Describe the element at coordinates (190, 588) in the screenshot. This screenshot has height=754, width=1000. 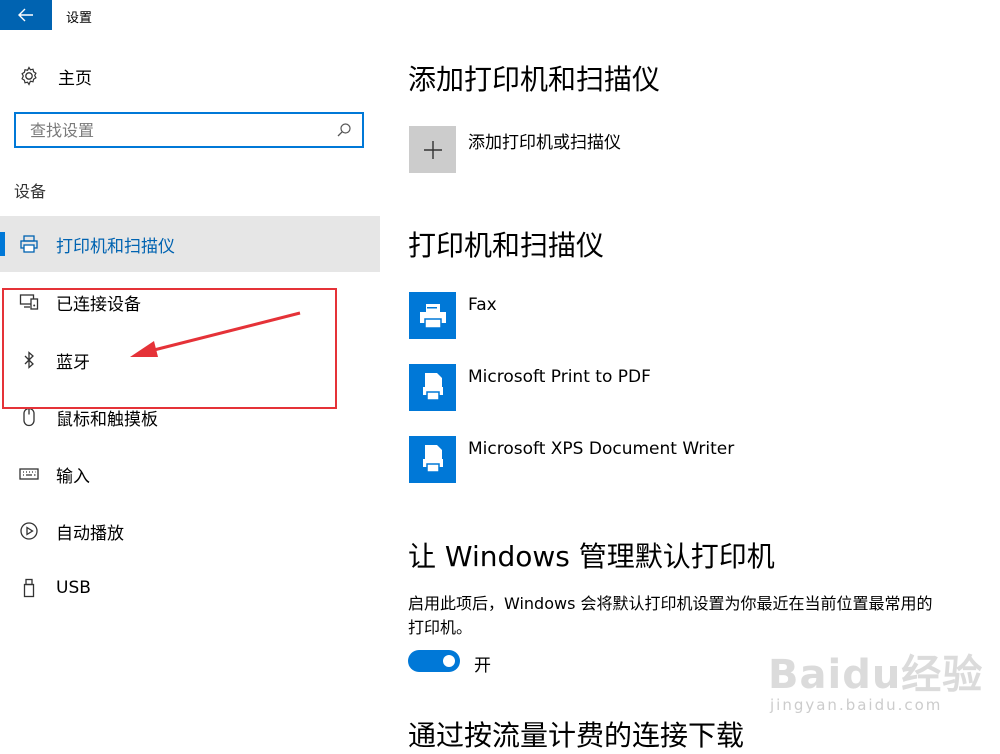
I see `sidebar-item-usb: USB` at that location.